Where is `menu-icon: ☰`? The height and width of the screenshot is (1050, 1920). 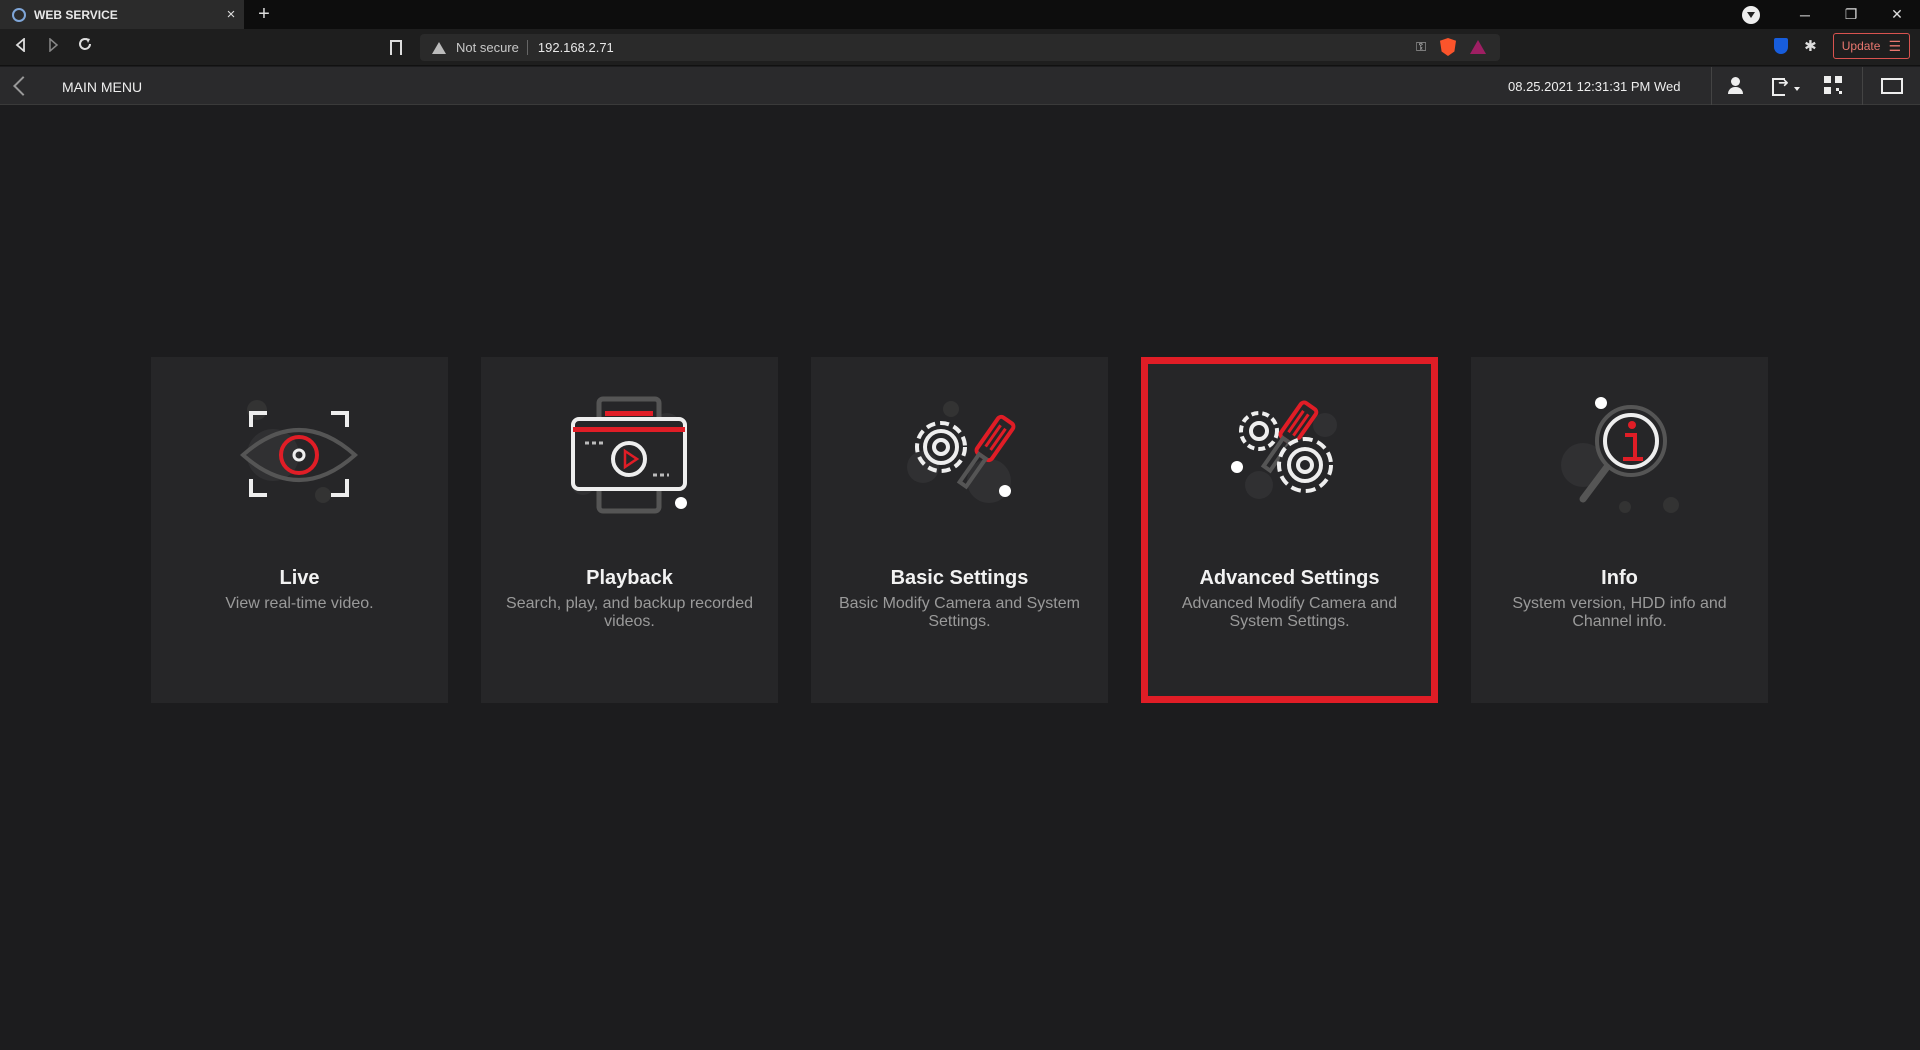 menu-icon: ☰ is located at coordinates (1894, 45).